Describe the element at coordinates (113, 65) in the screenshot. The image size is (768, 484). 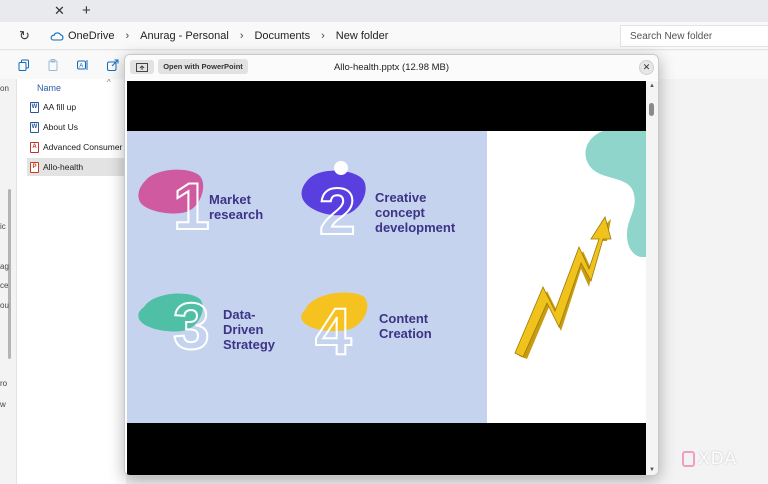
I see `share-icon` at that location.